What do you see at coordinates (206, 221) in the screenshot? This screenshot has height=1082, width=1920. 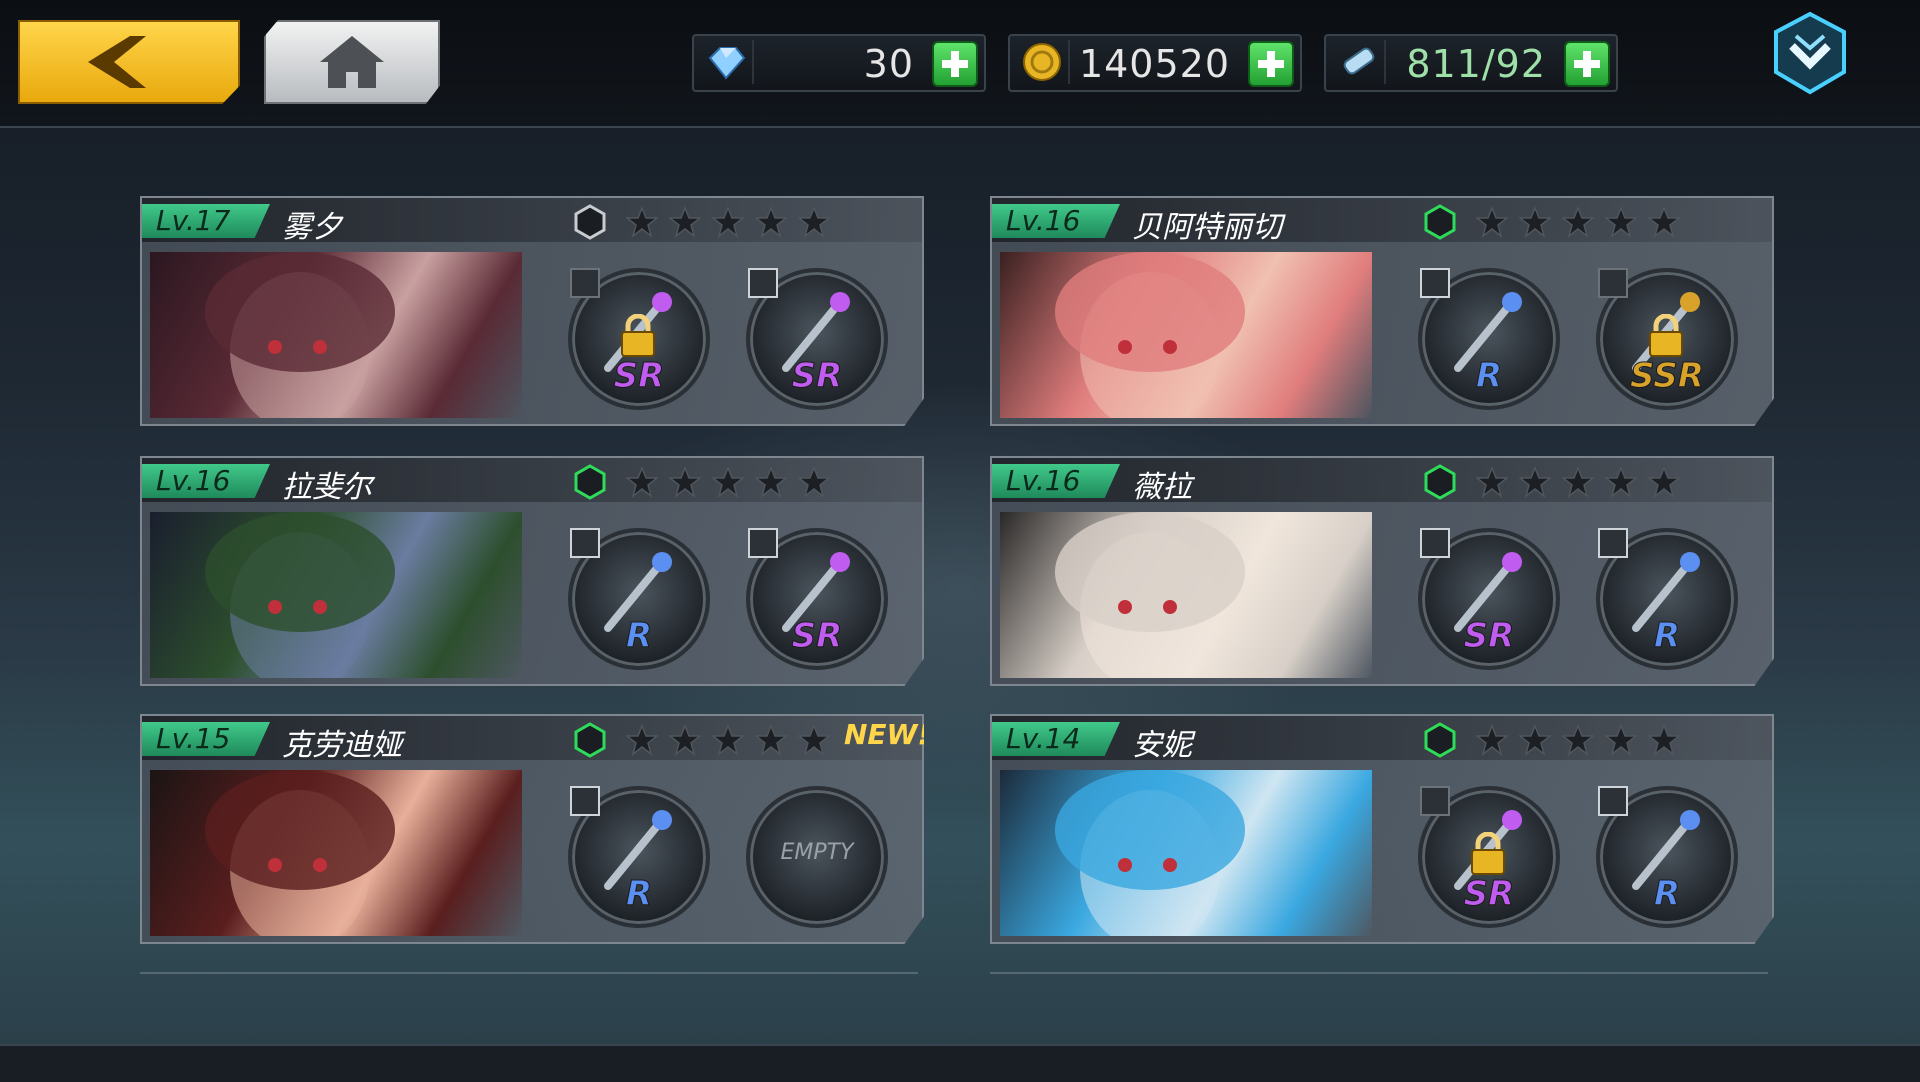 I see `level-badge: Lv.17` at bounding box center [206, 221].